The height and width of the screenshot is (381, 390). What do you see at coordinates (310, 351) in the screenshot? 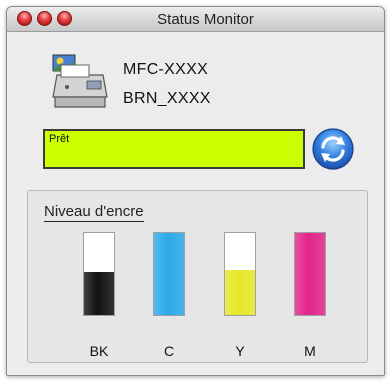
I see `ink-label-m: M` at bounding box center [310, 351].